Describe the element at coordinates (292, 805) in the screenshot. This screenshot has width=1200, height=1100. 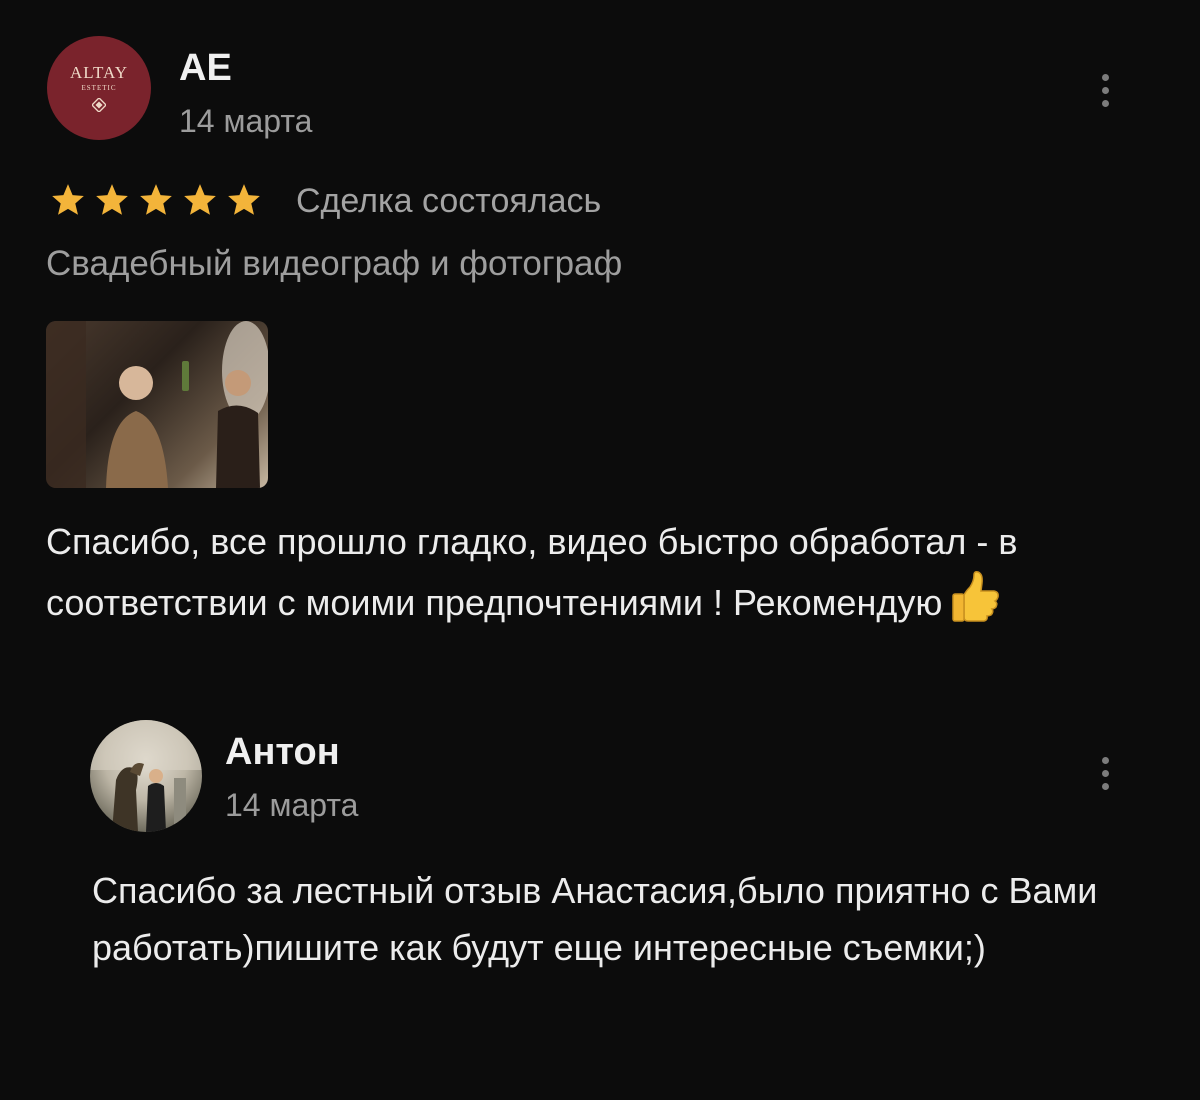
I see `reply-date: 14 марта` at that location.